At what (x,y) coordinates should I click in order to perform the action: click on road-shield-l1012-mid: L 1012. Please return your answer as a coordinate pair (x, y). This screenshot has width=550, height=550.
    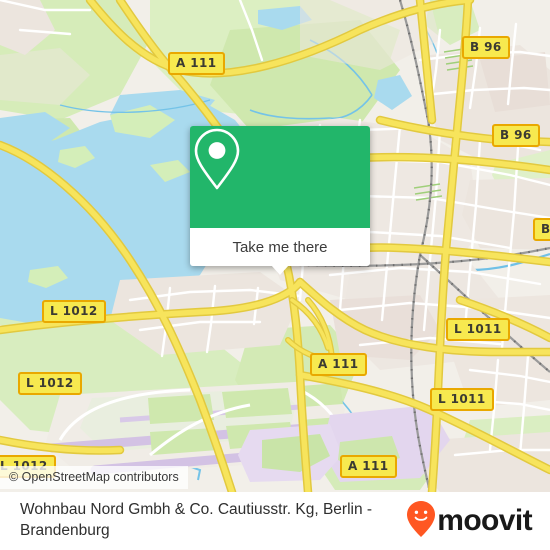
    Looking at the image, I should click on (50, 383).